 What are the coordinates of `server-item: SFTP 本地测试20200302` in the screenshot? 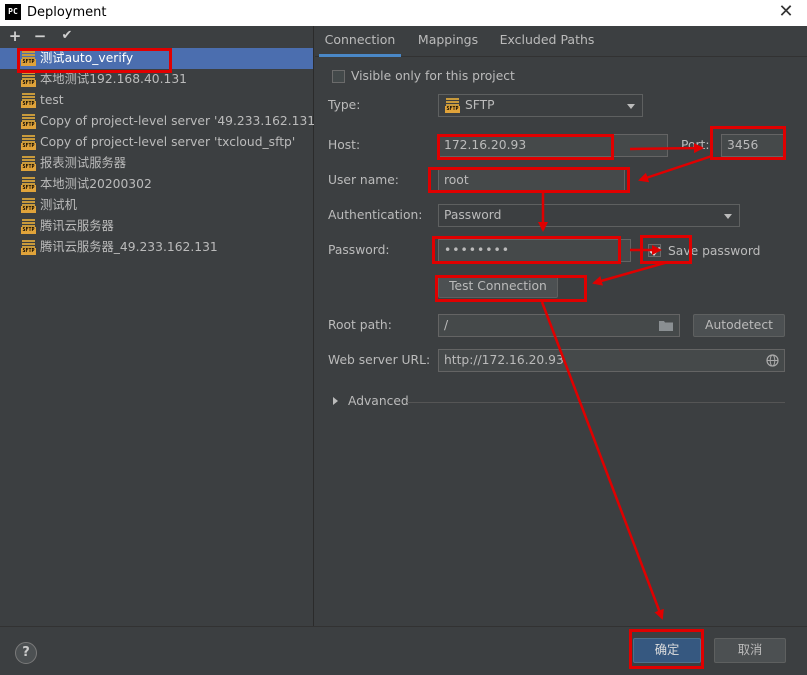 It's located at (156, 184).